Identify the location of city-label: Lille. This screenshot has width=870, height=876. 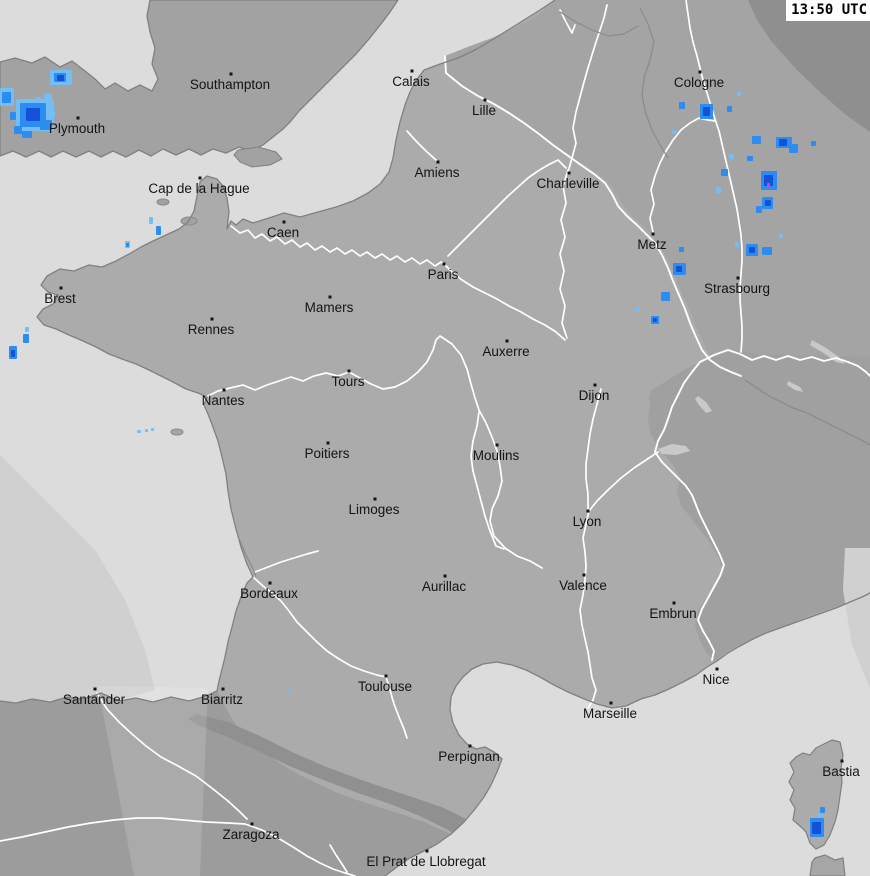
(484, 110).